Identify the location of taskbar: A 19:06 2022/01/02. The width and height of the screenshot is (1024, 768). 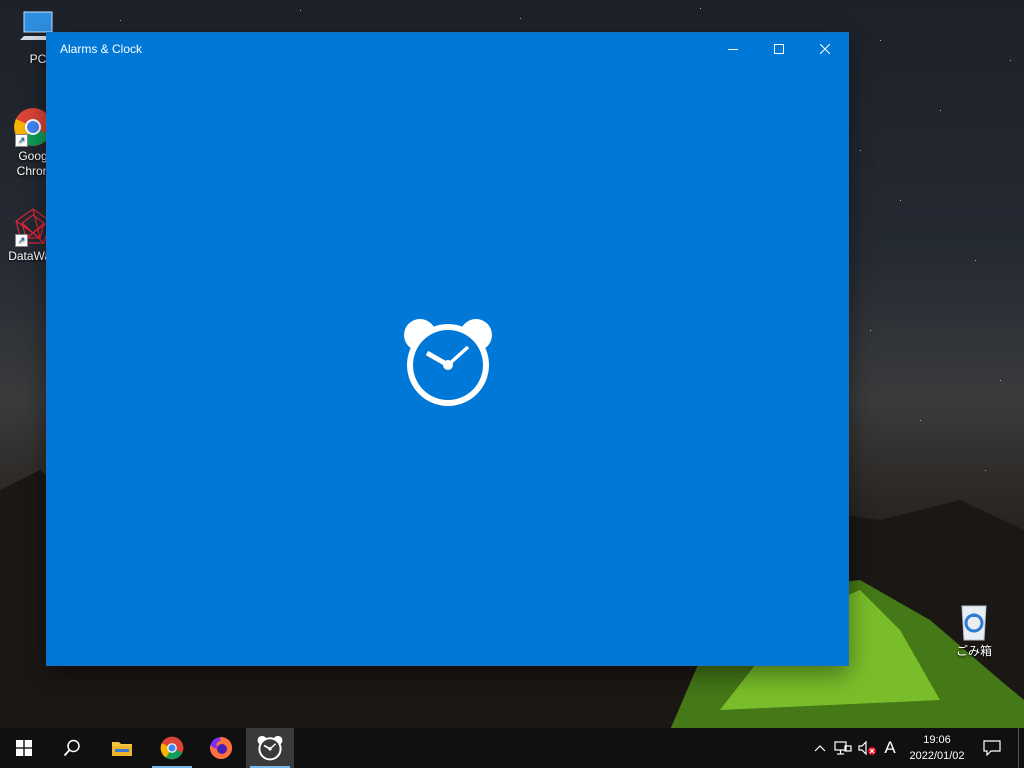
(512, 748).